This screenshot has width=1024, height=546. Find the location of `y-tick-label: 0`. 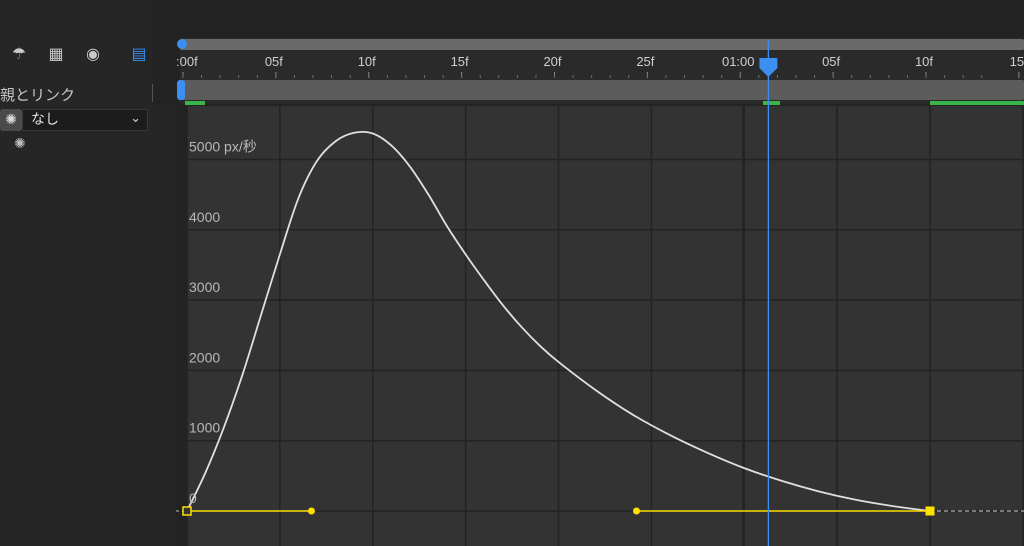

y-tick-label: 0 is located at coordinates (193, 498).